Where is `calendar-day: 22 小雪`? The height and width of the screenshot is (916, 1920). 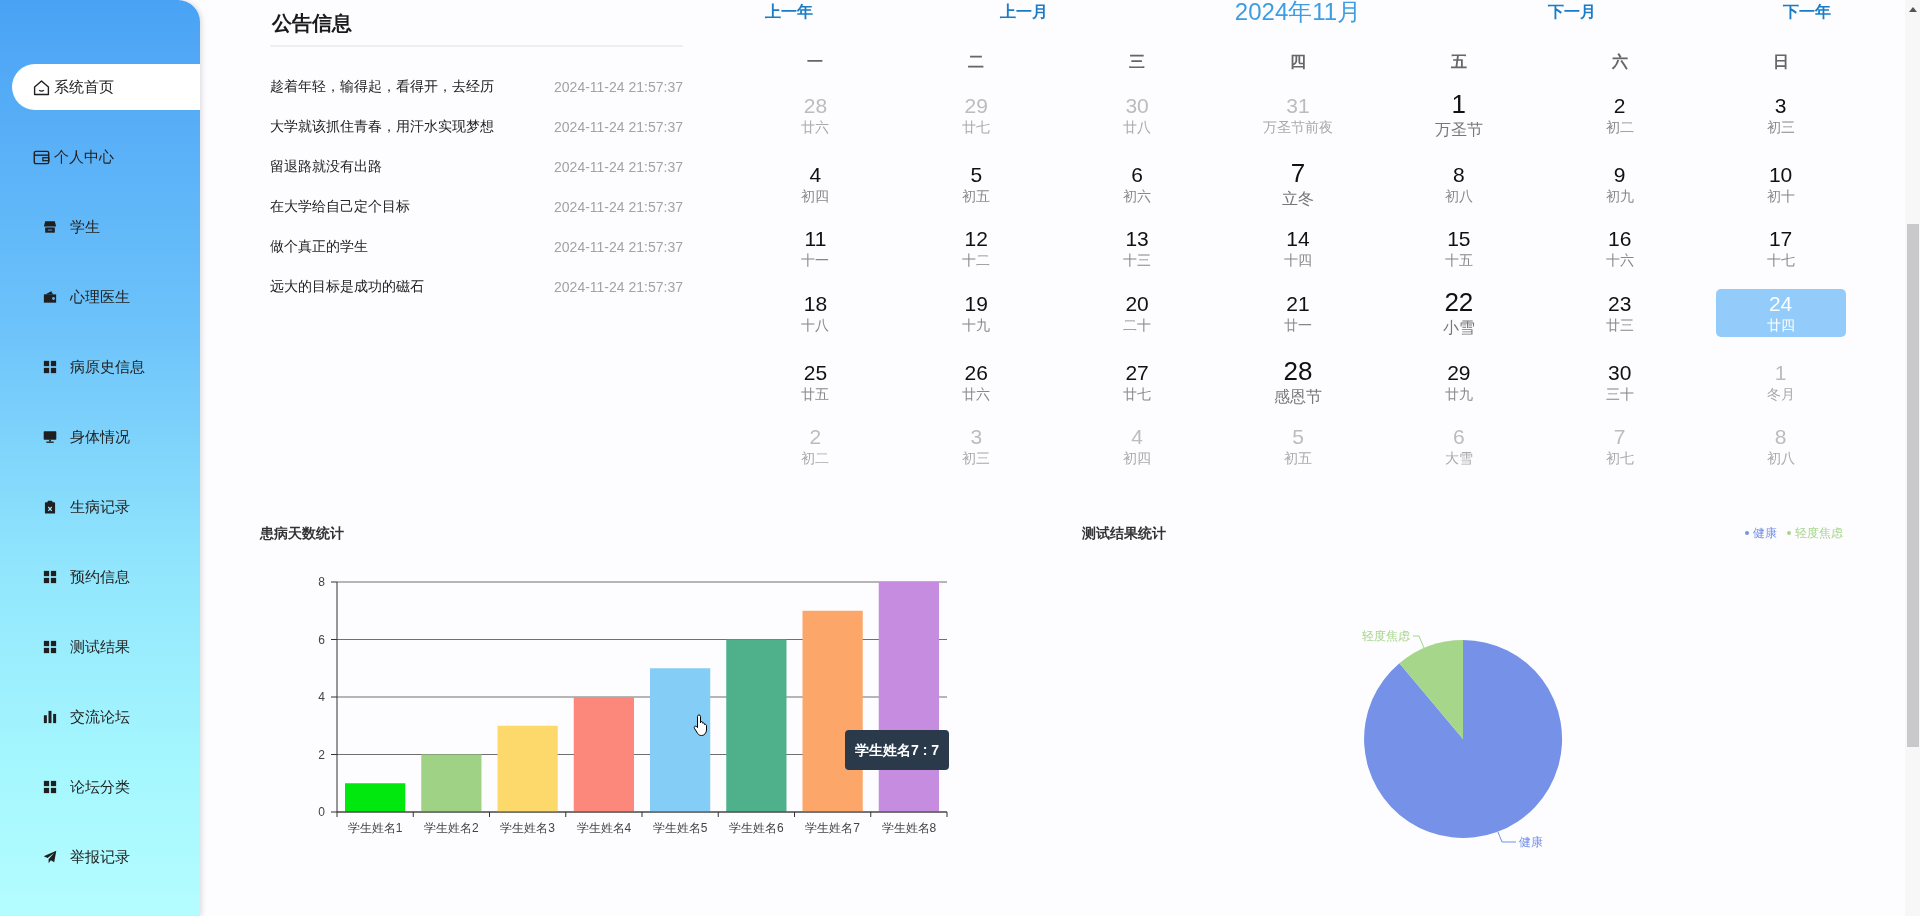
calendar-day: 22 小雪 is located at coordinates (1458, 312).